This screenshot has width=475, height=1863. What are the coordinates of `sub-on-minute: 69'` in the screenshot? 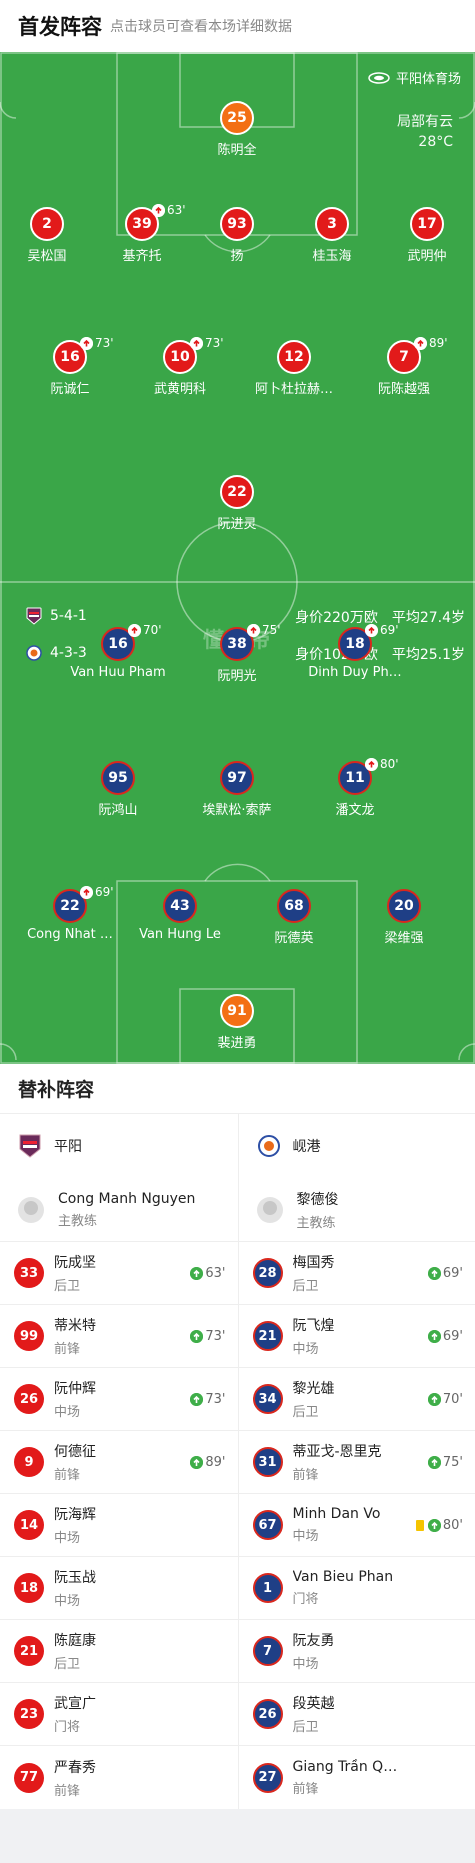 It's located at (452, 1336).